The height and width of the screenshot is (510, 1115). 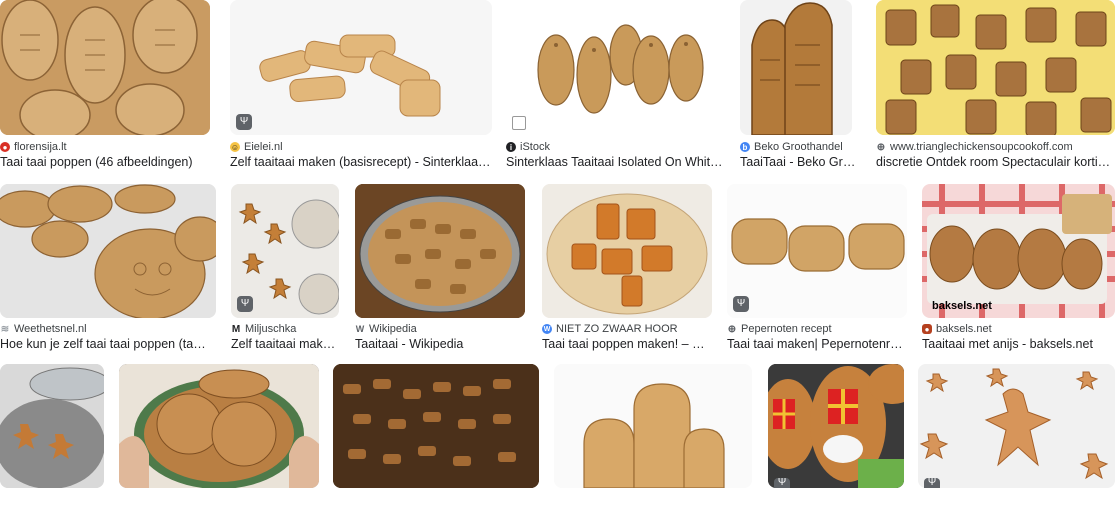 What do you see at coordinates (981, 147) in the screenshot?
I see `source-name: www.trianglechickensoupcookoff.com` at bounding box center [981, 147].